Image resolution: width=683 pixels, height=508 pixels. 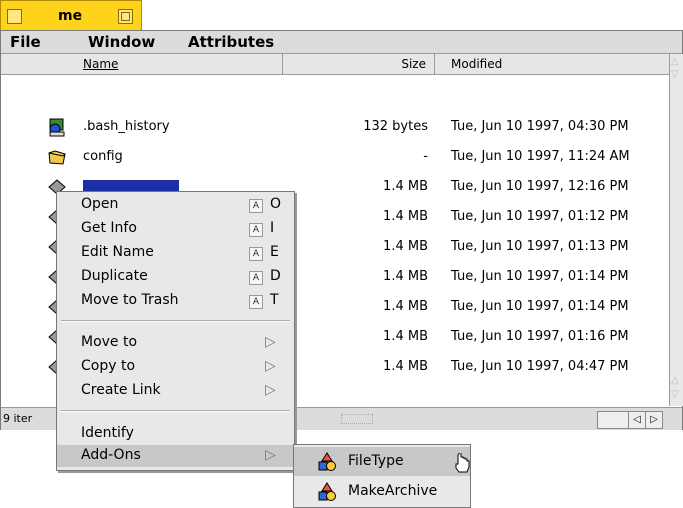 What do you see at coordinates (109, 342) in the screenshot?
I see `menu-item-label: Move to` at bounding box center [109, 342].